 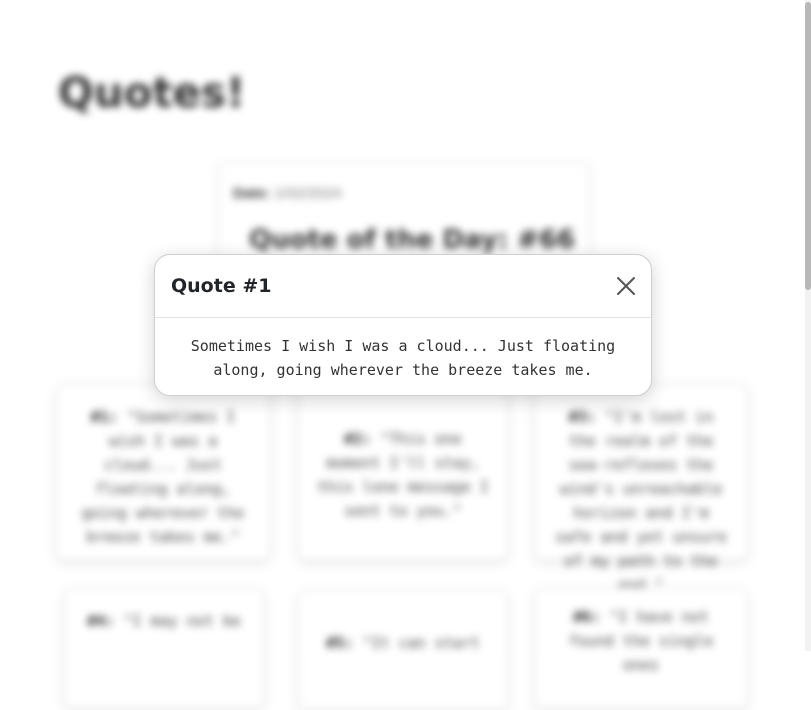 What do you see at coordinates (421, 643) in the screenshot?
I see `quote-card-text: "It can start` at bounding box center [421, 643].